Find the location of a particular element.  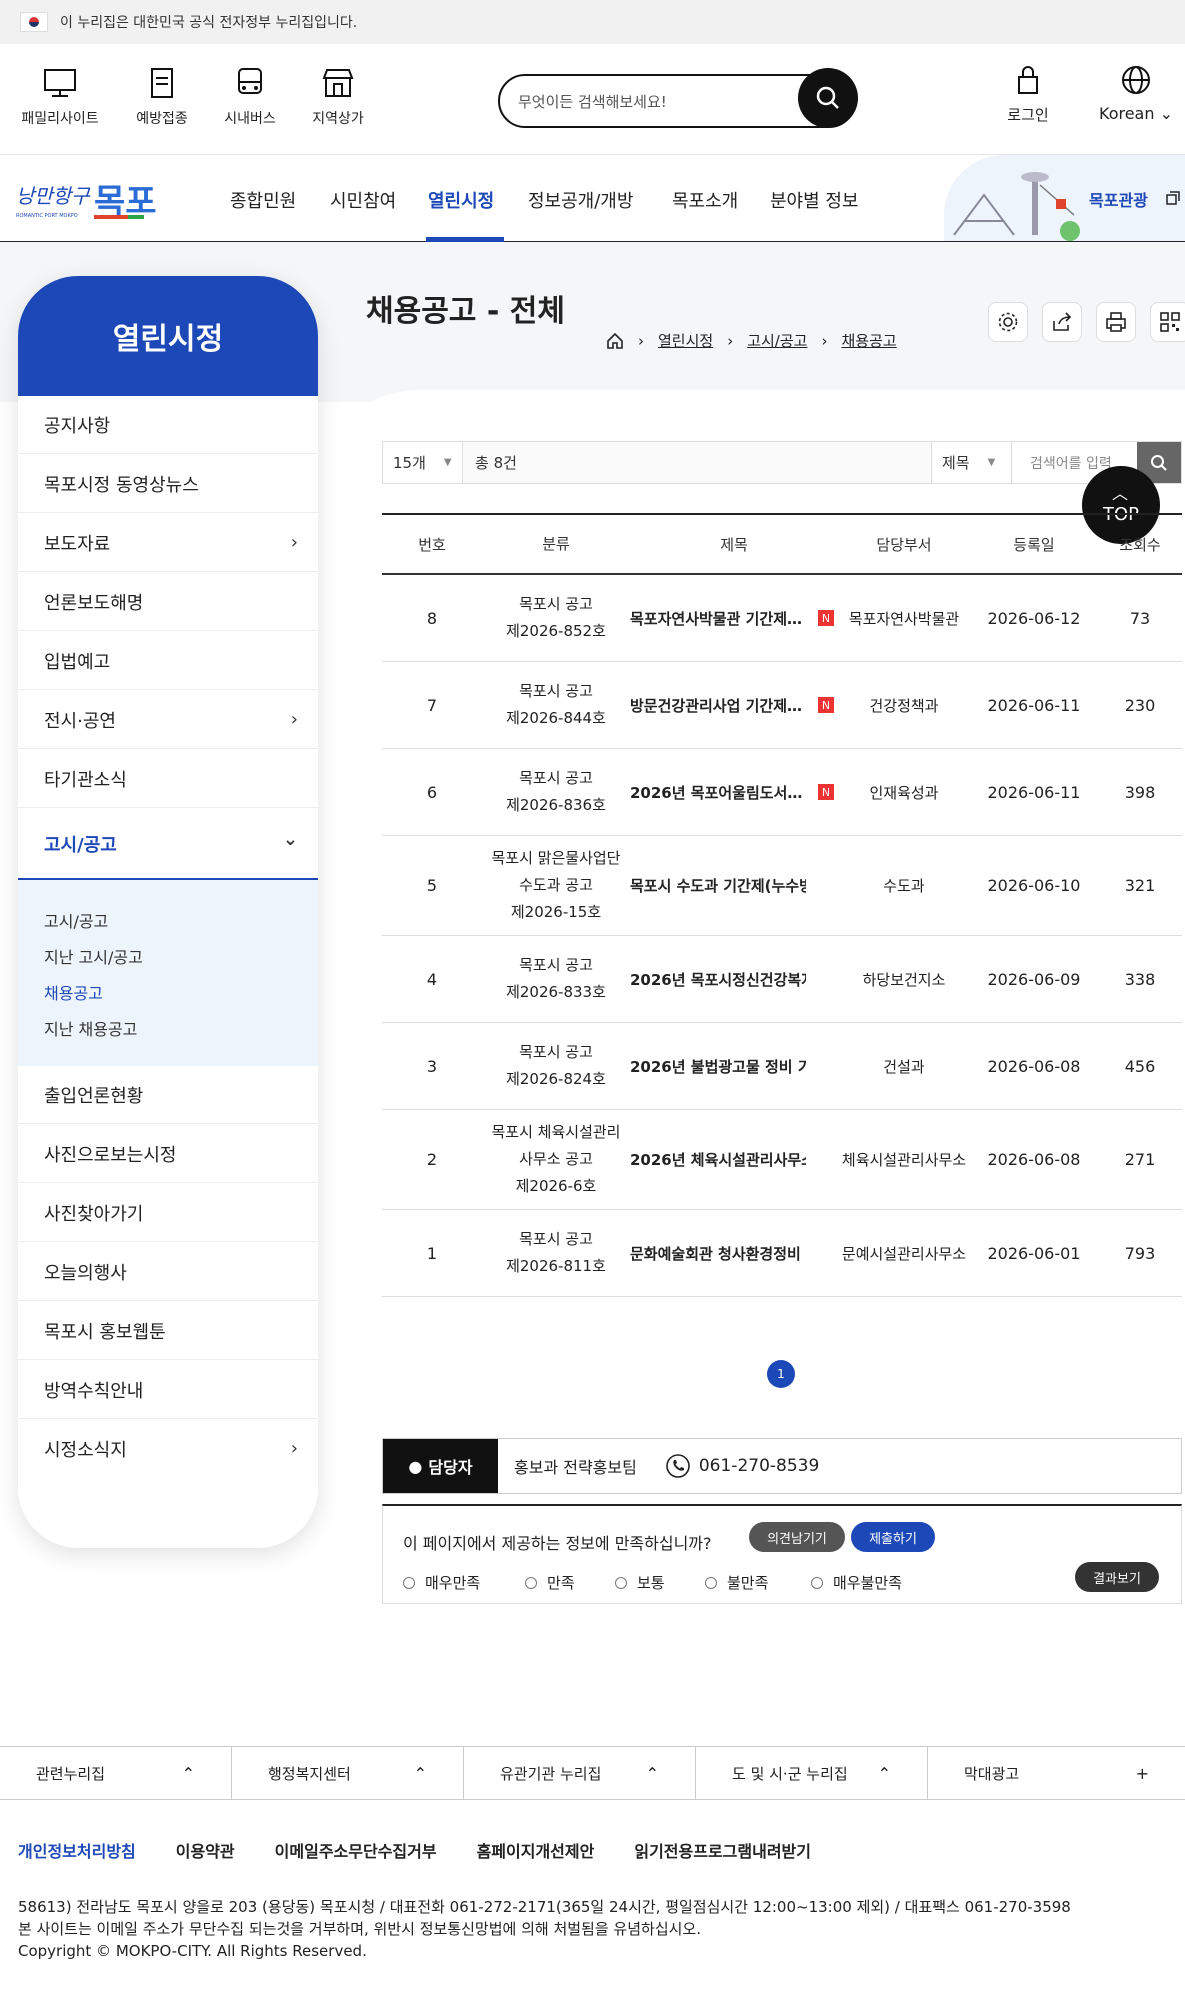

page-size-select: 15개 ▼ is located at coordinates (423, 462).